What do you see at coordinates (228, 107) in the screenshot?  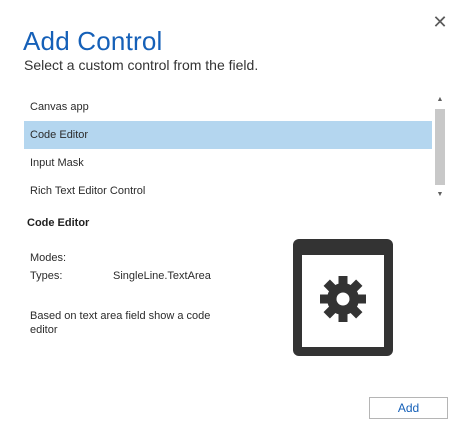 I see `control-list-item: Canvas app` at bounding box center [228, 107].